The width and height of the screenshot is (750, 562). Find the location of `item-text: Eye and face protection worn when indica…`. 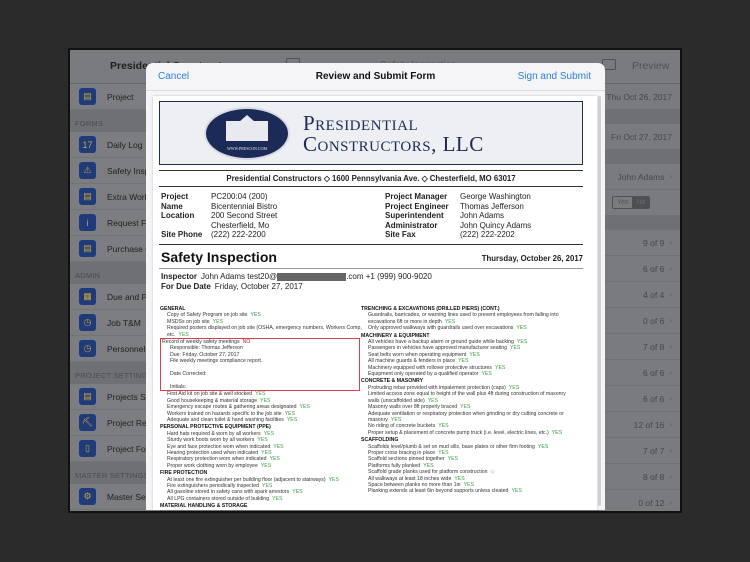

item-text: Eye and face protection worn when indica… is located at coordinates (219, 446).